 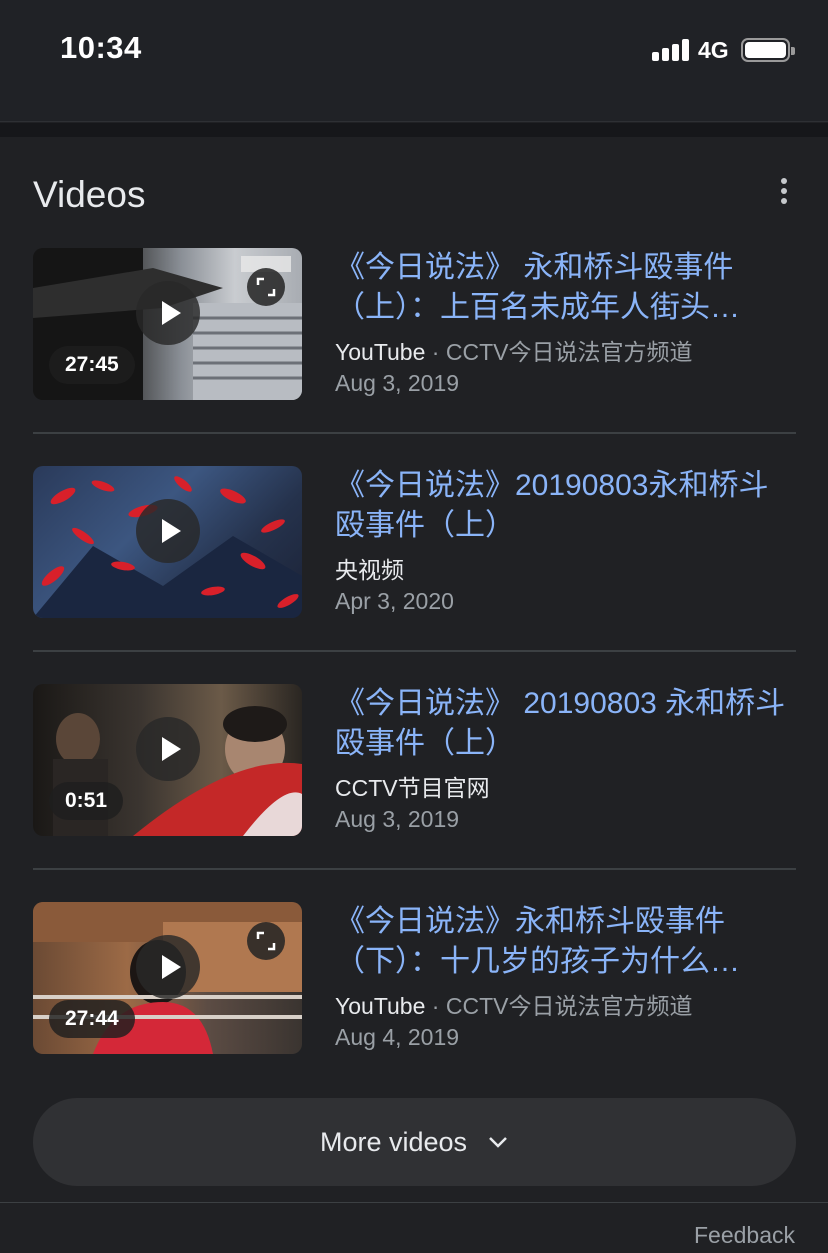 I want to click on video-meta: CCTV节目官网, so click(x=565, y=788).